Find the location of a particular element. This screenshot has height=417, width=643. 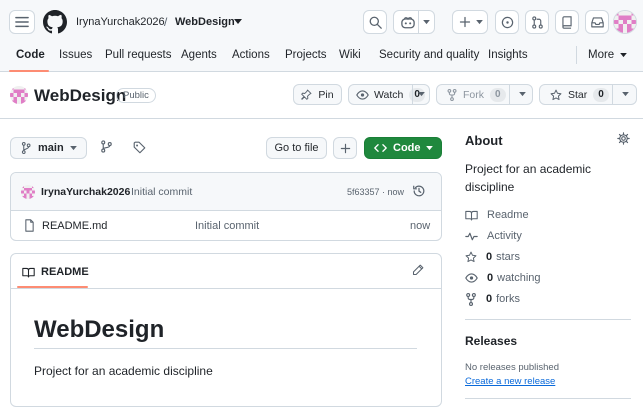

tab-pull-requests: Pull requests is located at coordinates (138, 55).